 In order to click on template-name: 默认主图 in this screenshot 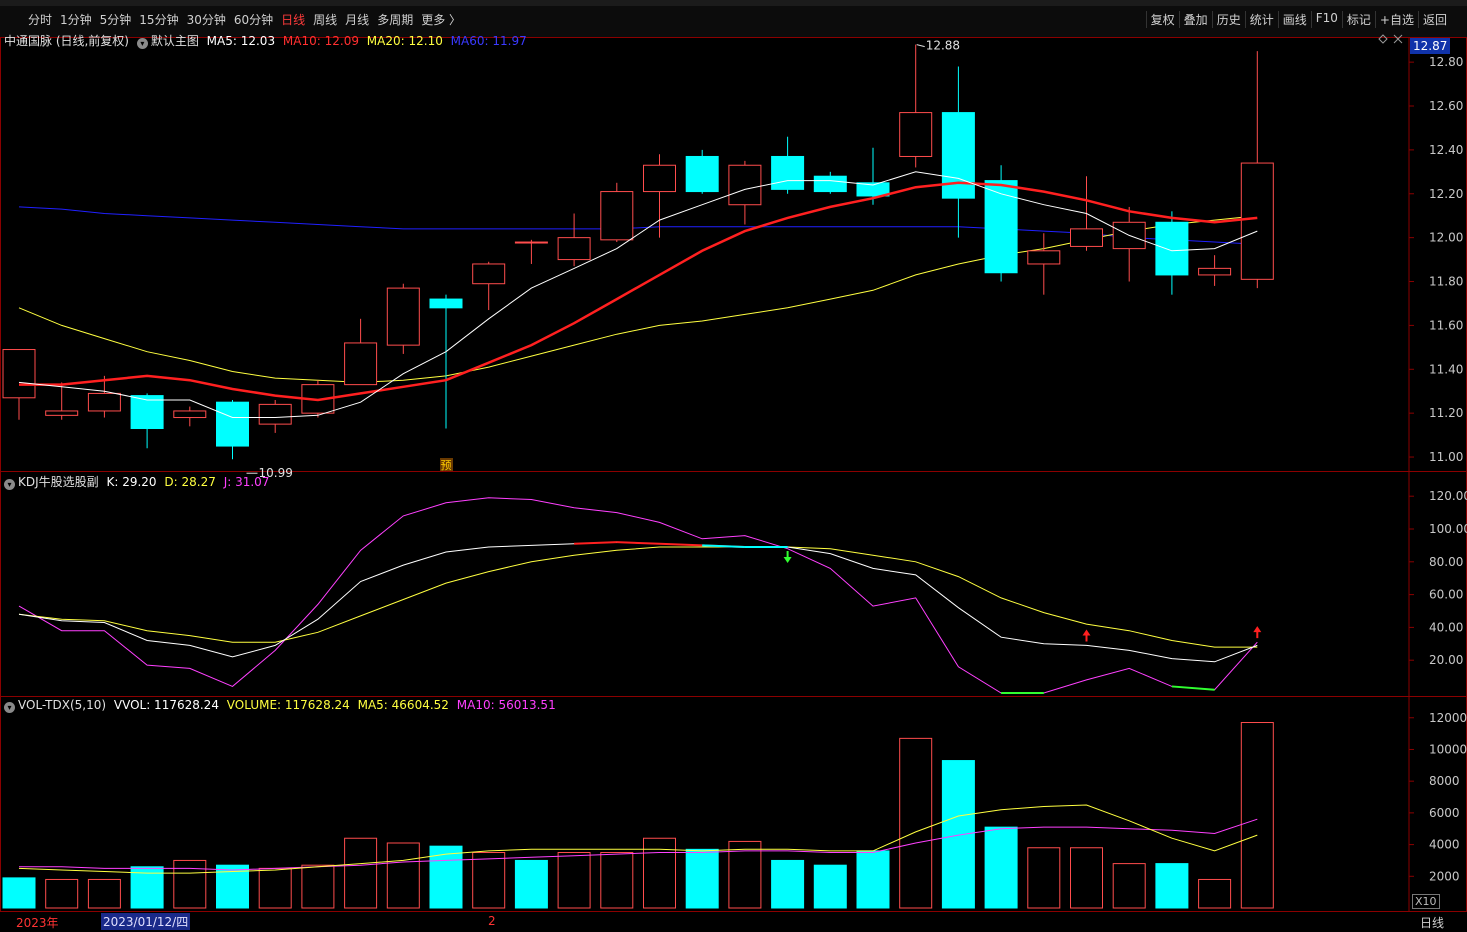, I will do `click(175, 41)`.